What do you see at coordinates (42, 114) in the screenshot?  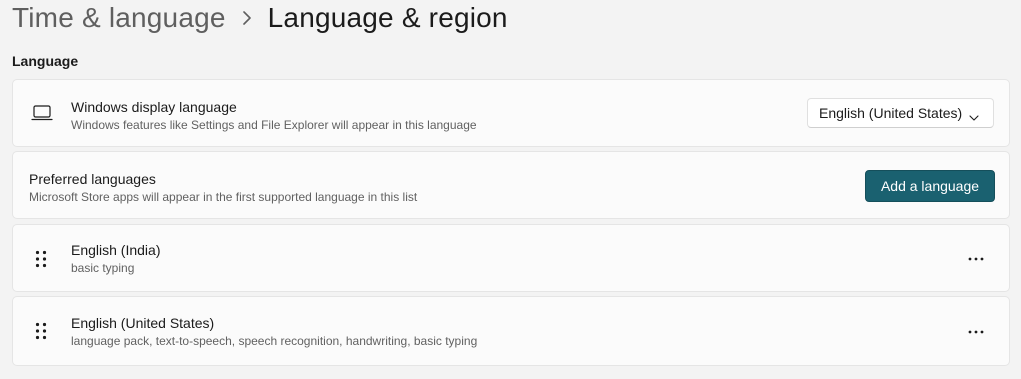 I see `laptop-icon` at bounding box center [42, 114].